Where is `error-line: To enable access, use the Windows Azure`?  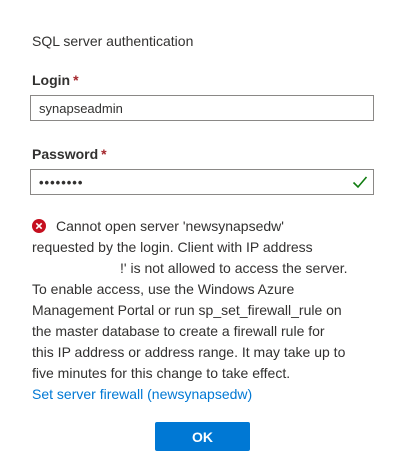
error-line: To enable access, use the Windows Azure is located at coordinates (163, 289).